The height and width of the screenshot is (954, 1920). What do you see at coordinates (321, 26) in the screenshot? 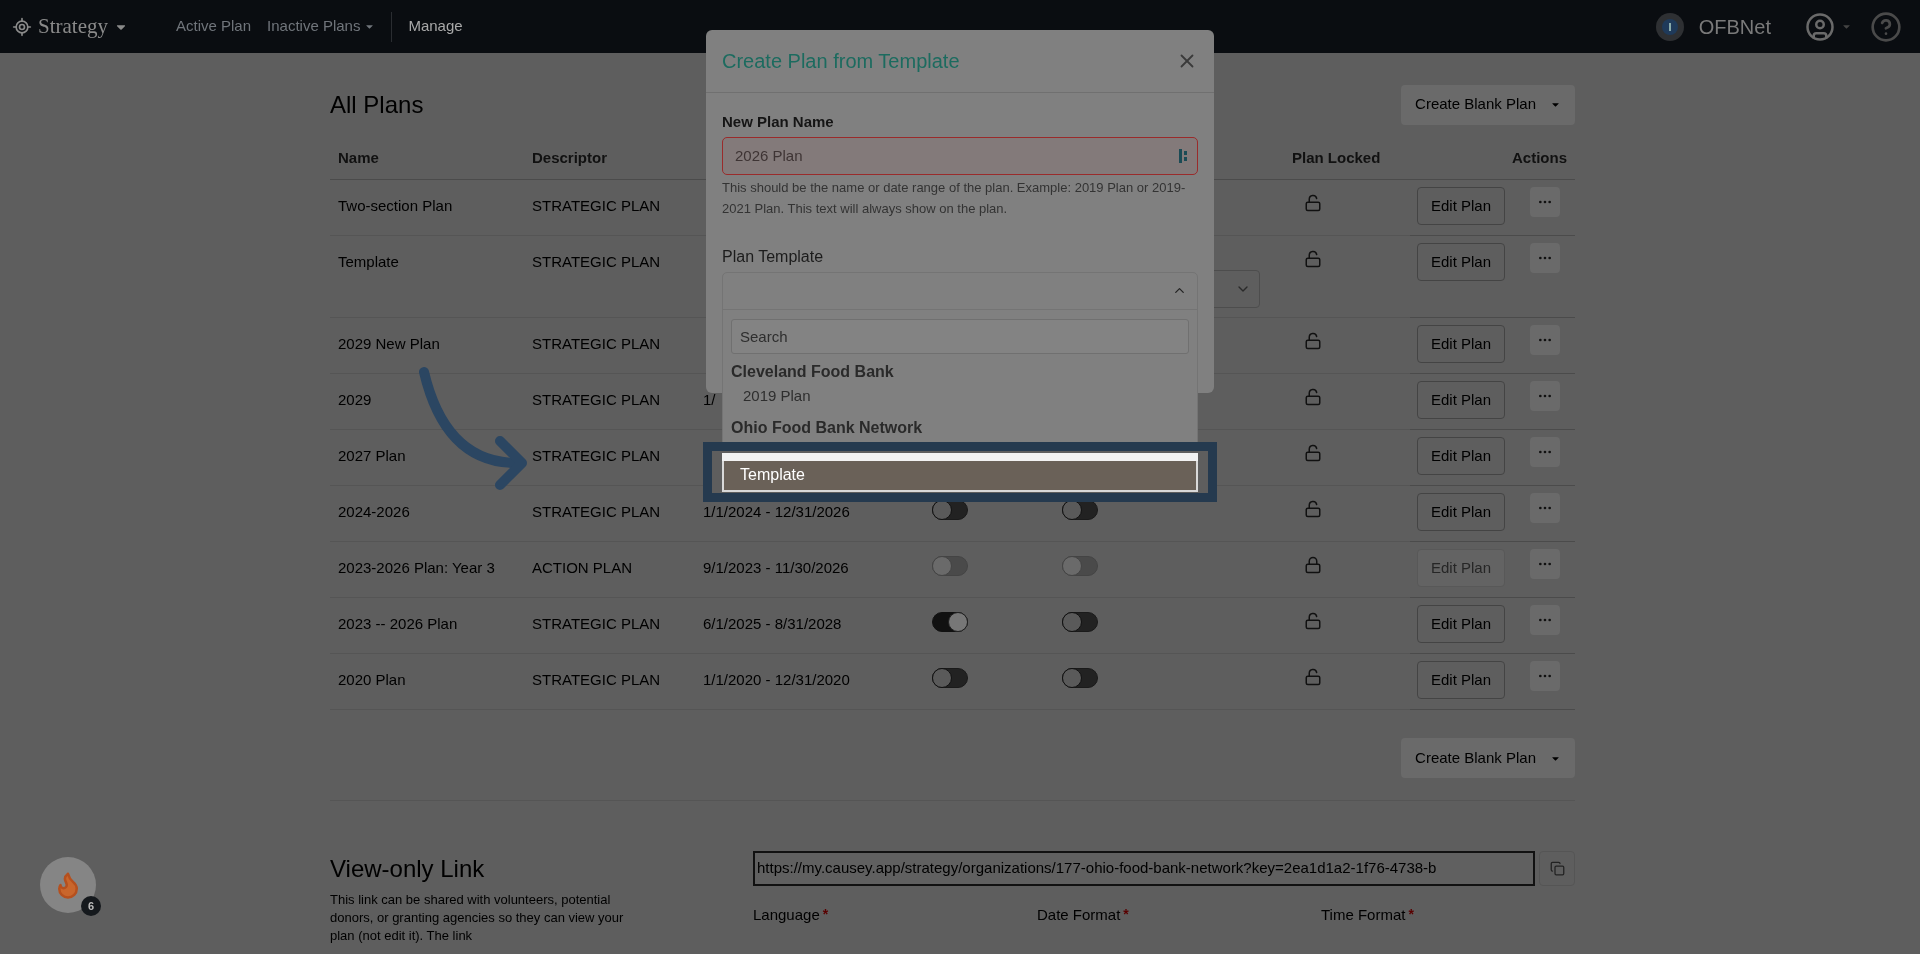
I see `nav-link: Inactive Plans` at bounding box center [321, 26].